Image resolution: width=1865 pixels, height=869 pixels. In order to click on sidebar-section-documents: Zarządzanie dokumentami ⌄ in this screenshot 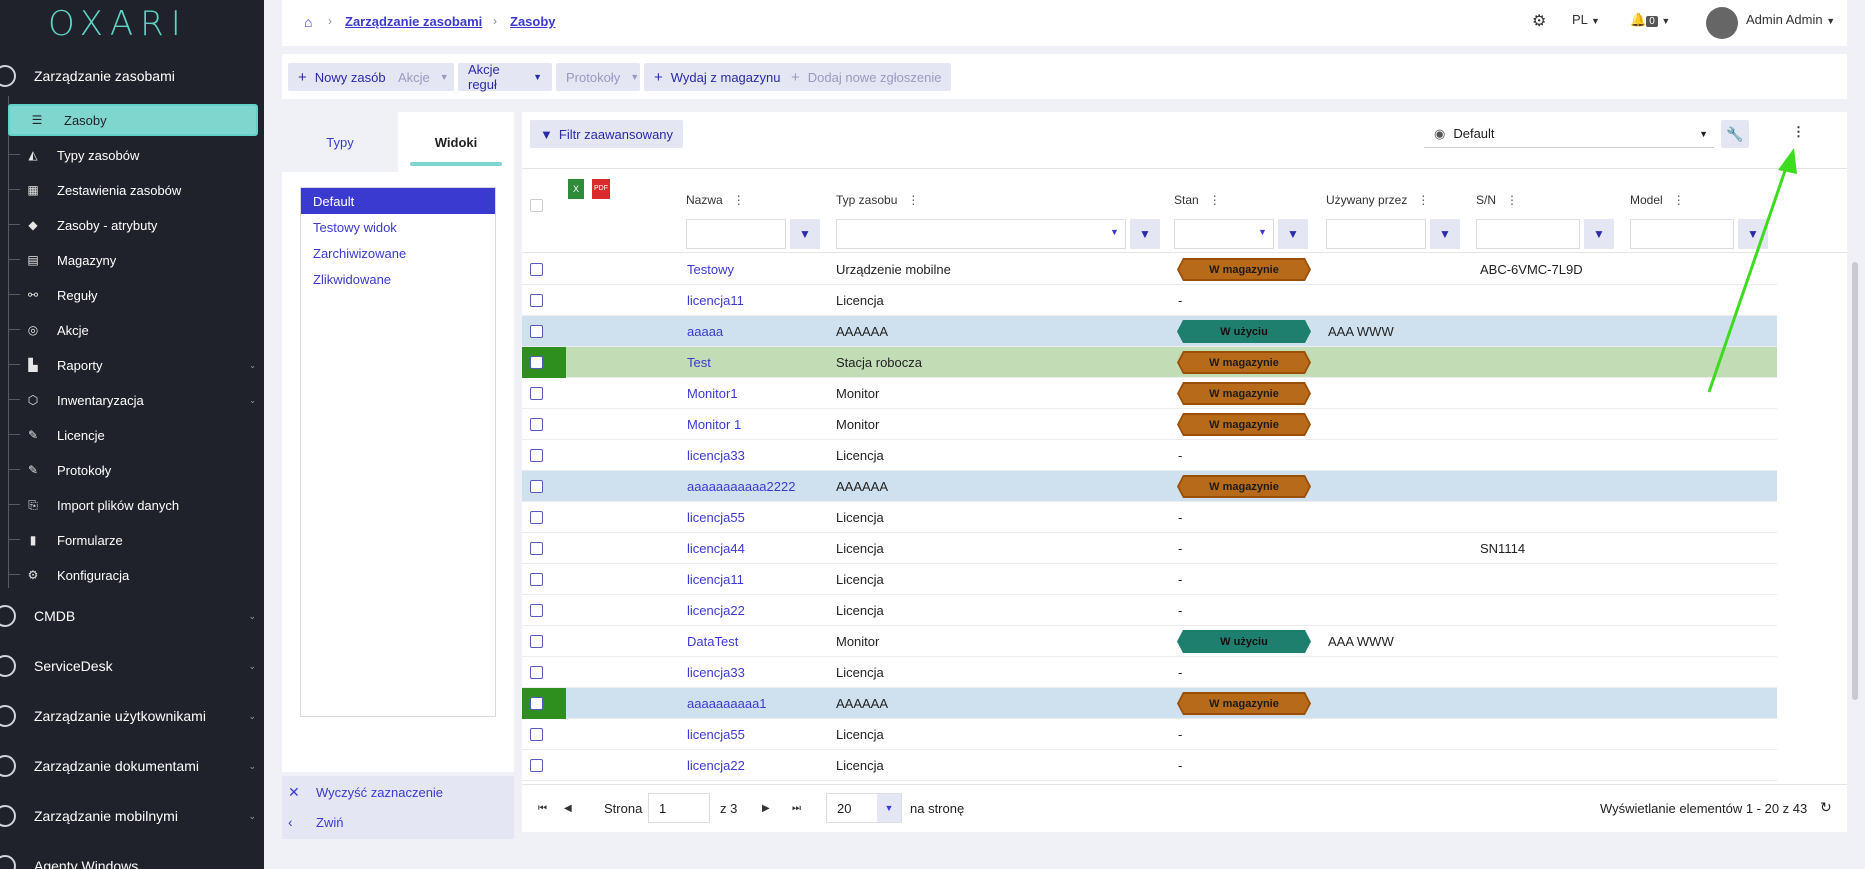, I will do `click(132, 766)`.